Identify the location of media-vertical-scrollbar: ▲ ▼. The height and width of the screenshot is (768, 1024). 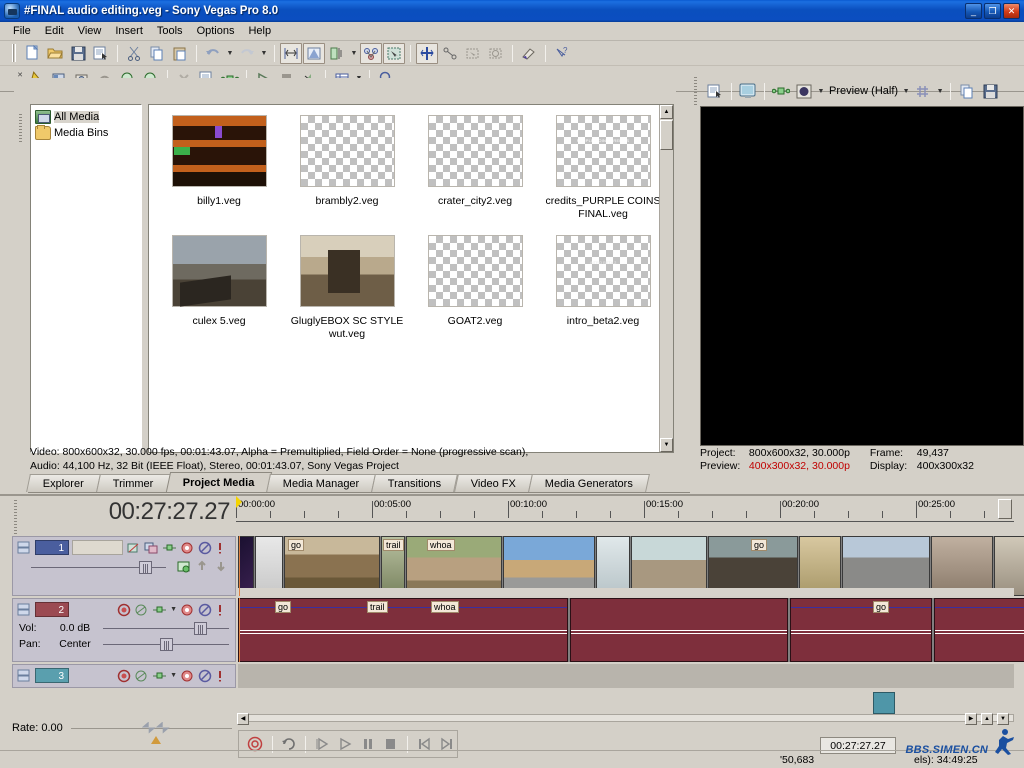
(666, 278).